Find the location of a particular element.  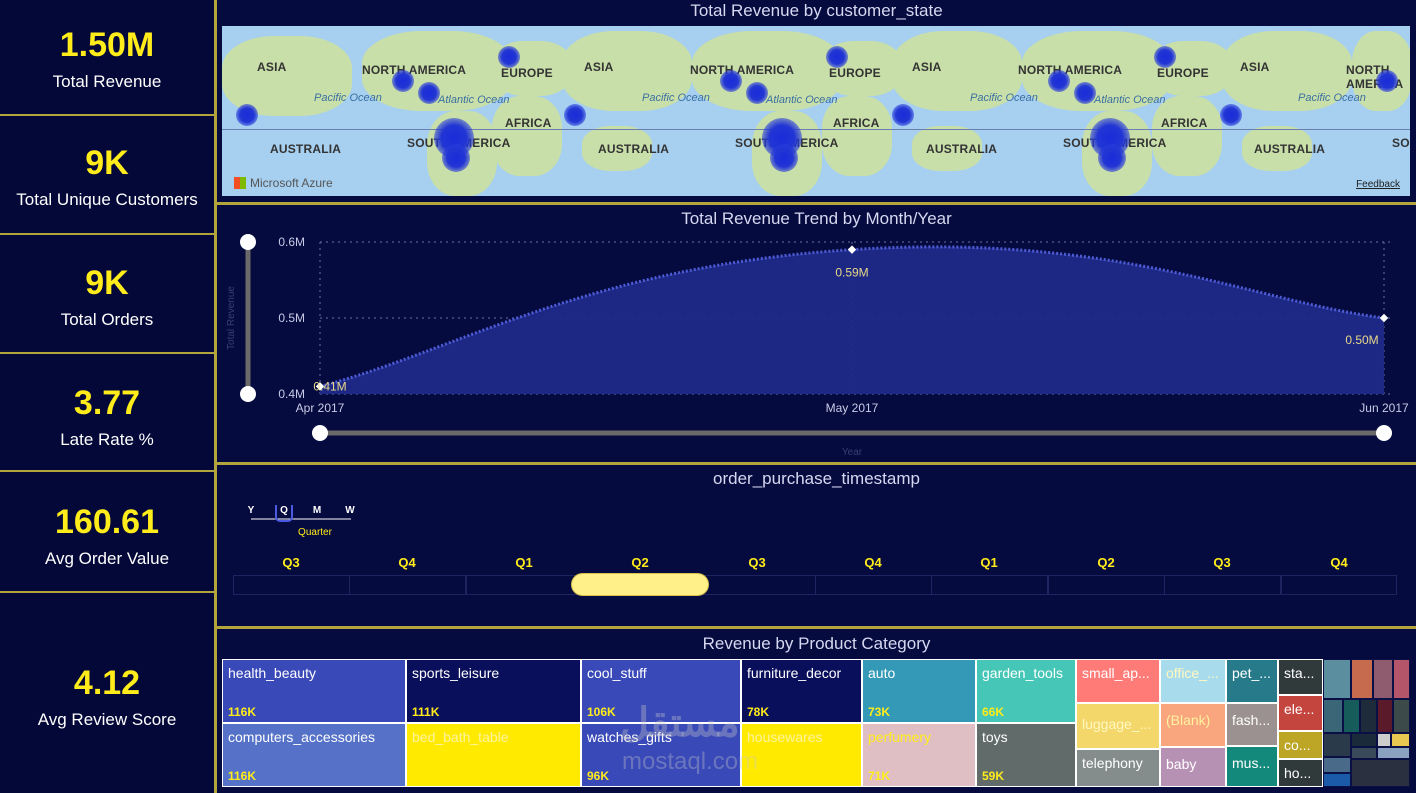

treemap-tile: toys 59K is located at coordinates (1026, 755).